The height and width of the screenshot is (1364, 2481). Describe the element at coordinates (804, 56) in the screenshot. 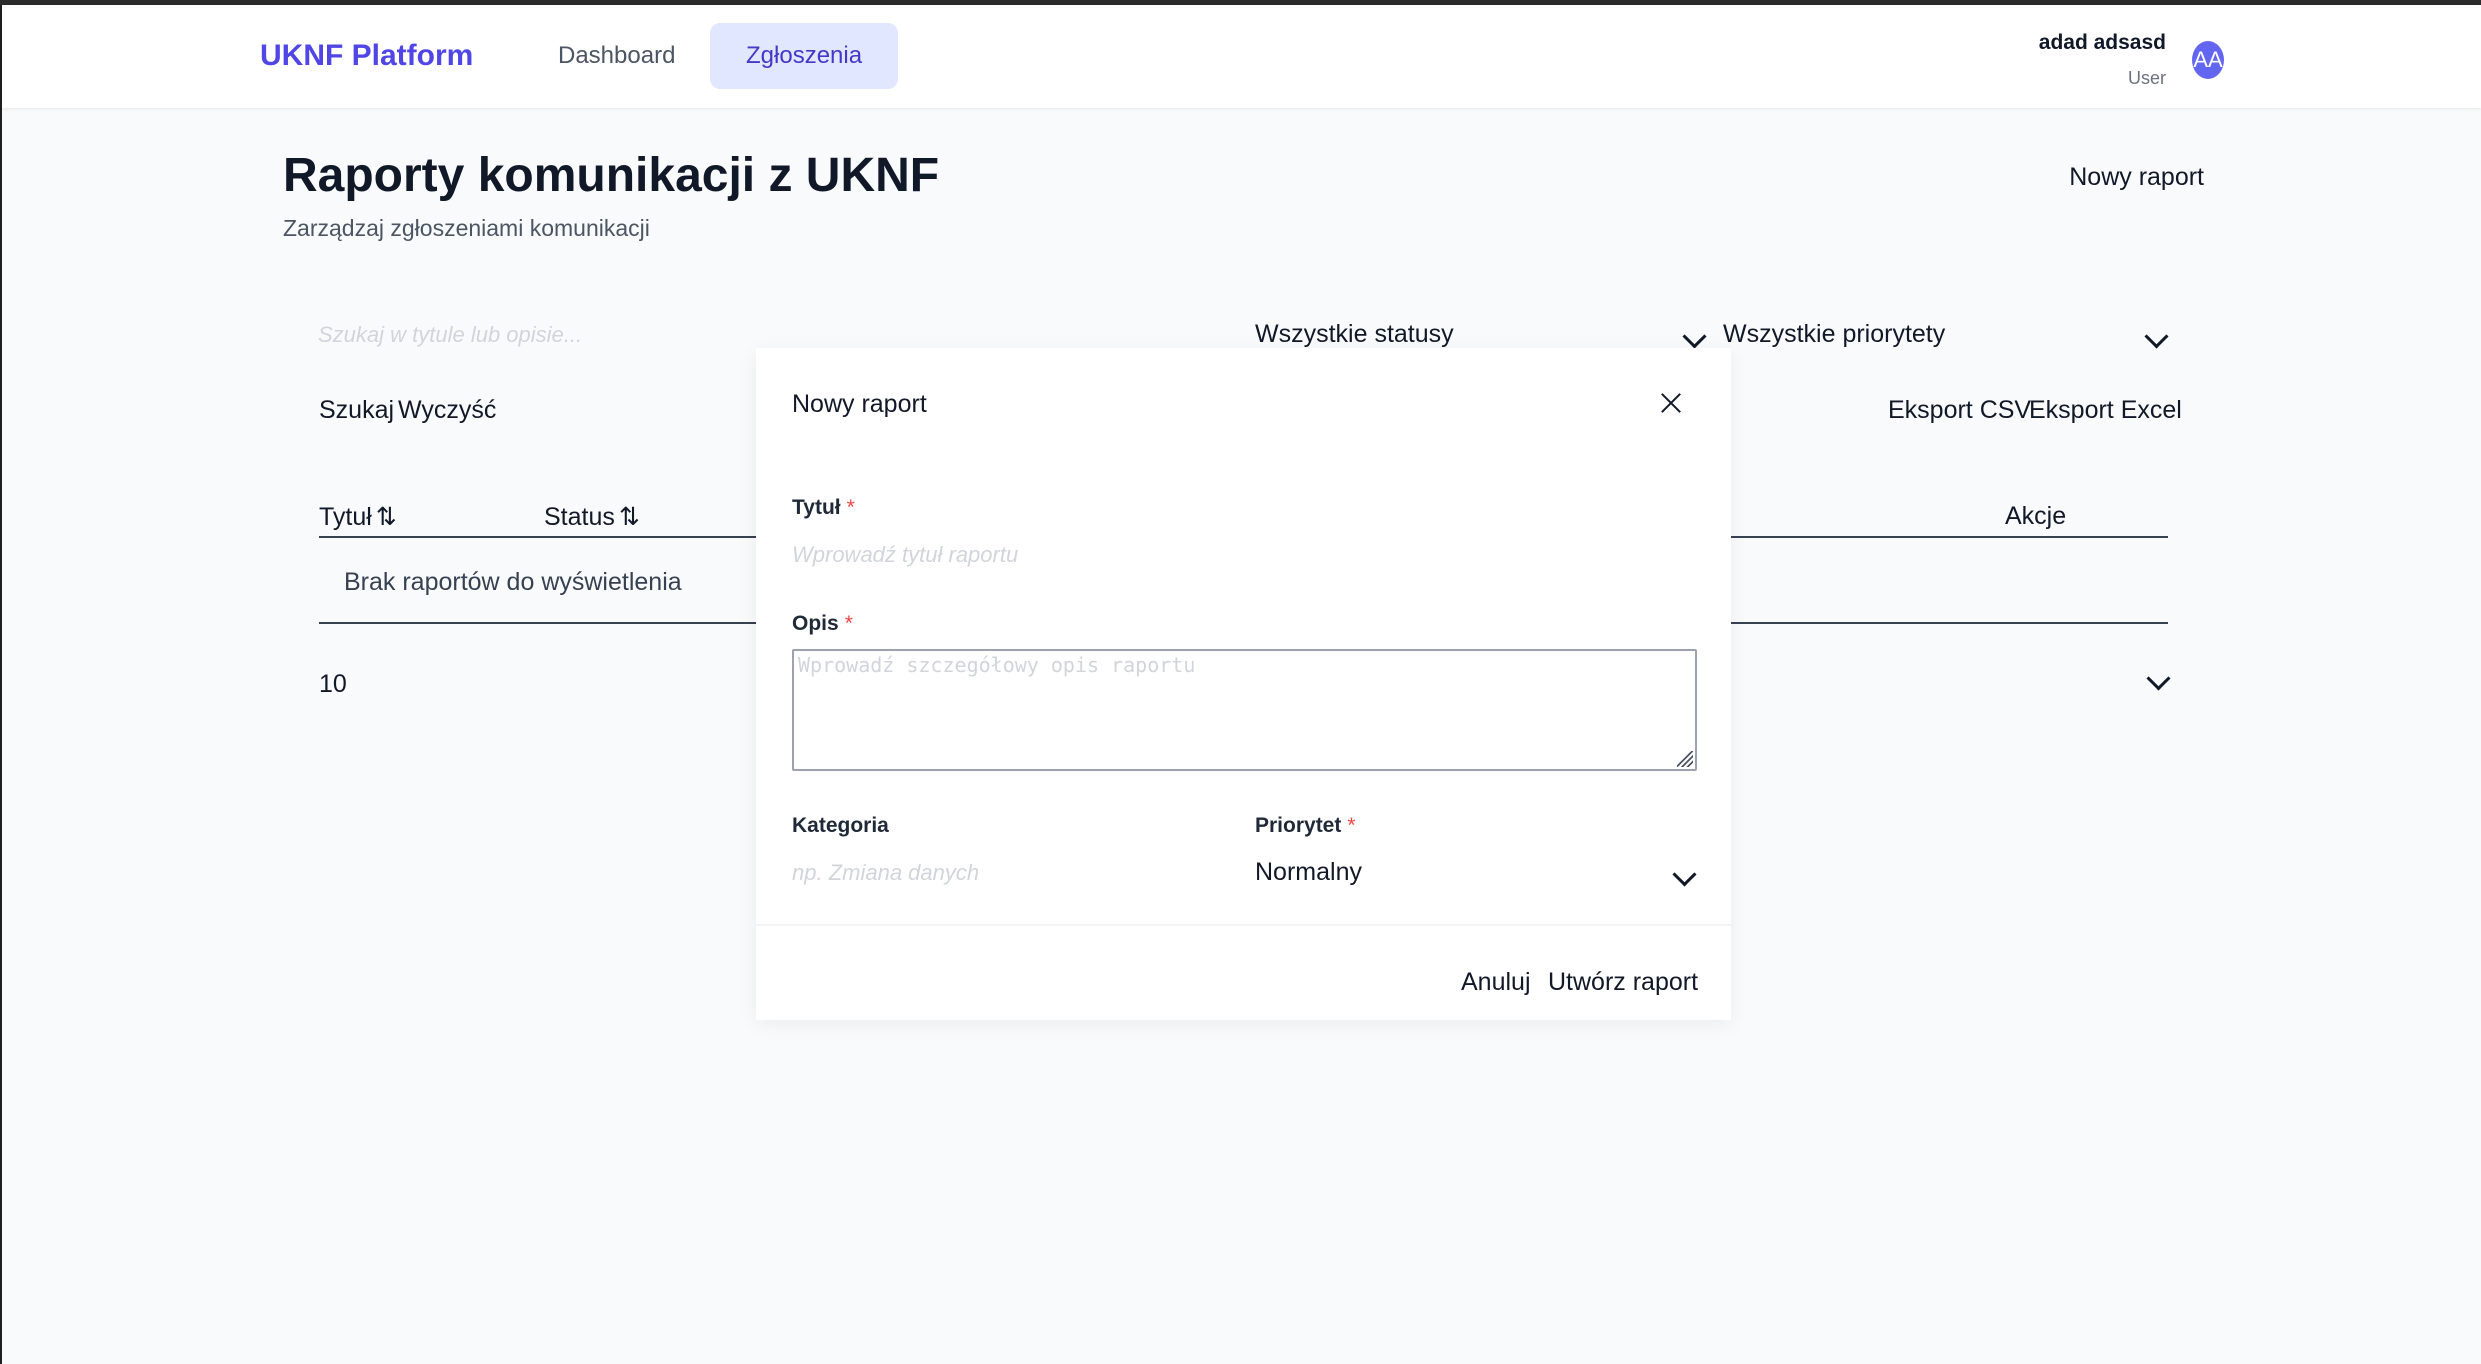

I see `nav-zgloszenia: Zgłoszenia` at that location.